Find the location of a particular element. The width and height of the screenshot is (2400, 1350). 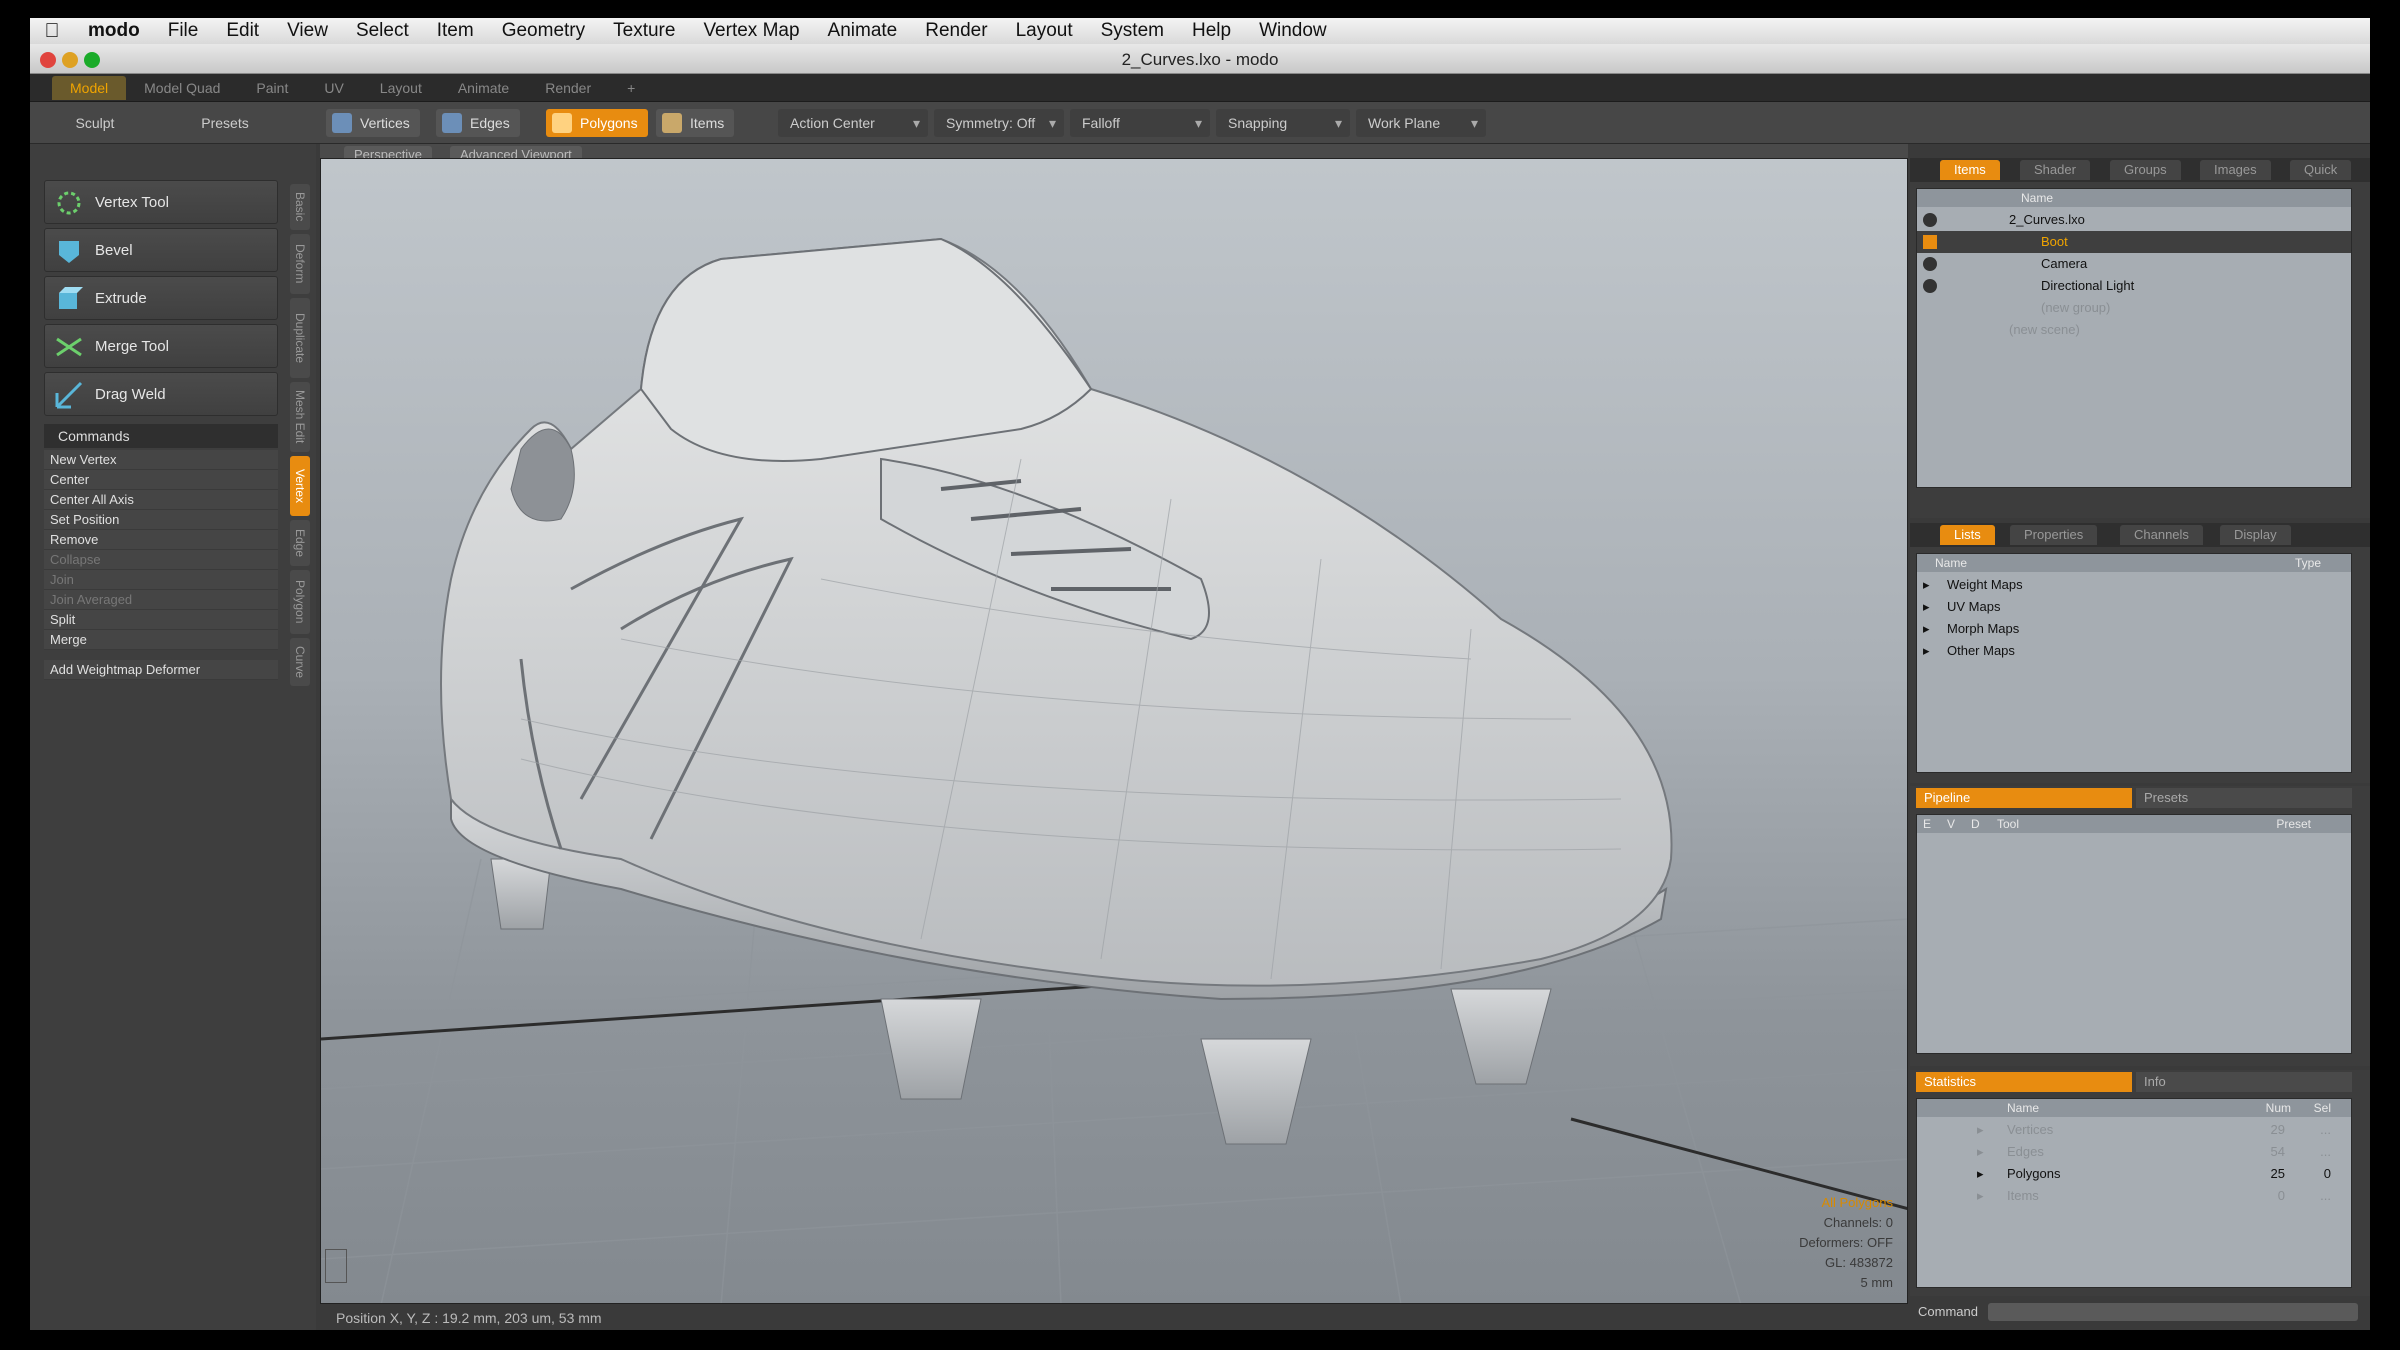

command-add-weightmap-deformer: Add Weightmap Deformer is located at coordinates (161, 670).